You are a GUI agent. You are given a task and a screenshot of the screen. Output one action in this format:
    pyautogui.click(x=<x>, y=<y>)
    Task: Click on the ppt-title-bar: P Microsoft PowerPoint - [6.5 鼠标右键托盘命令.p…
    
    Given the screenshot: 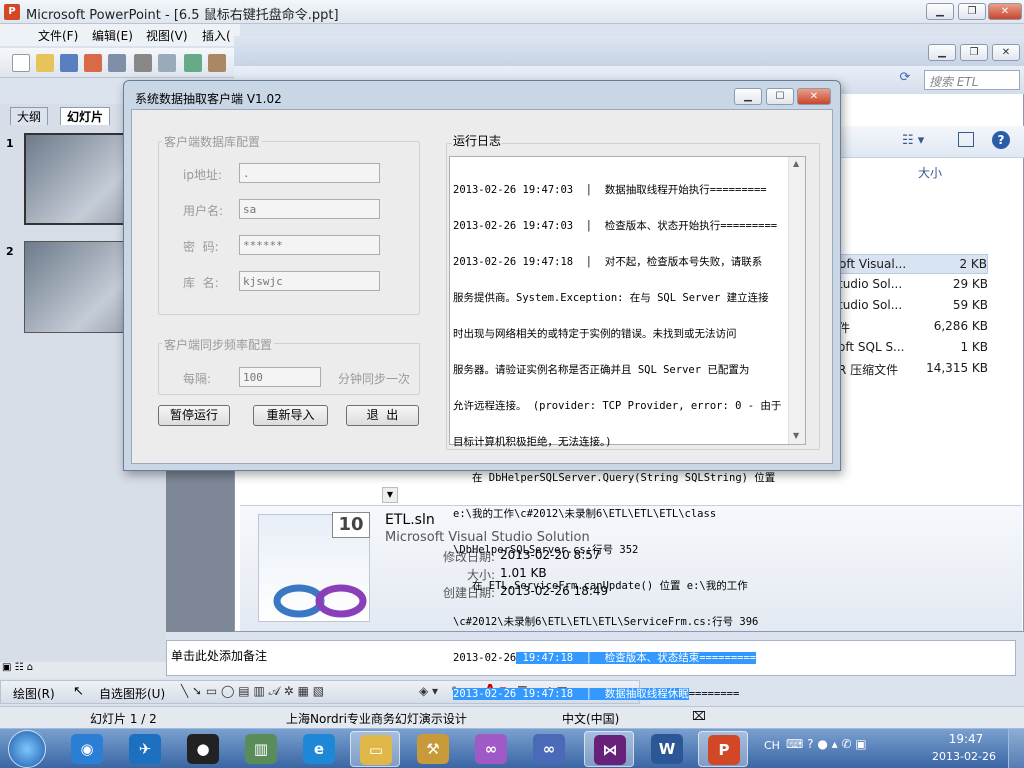 What is the action you would take?
    pyautogui.click(x=512, y=12)
    